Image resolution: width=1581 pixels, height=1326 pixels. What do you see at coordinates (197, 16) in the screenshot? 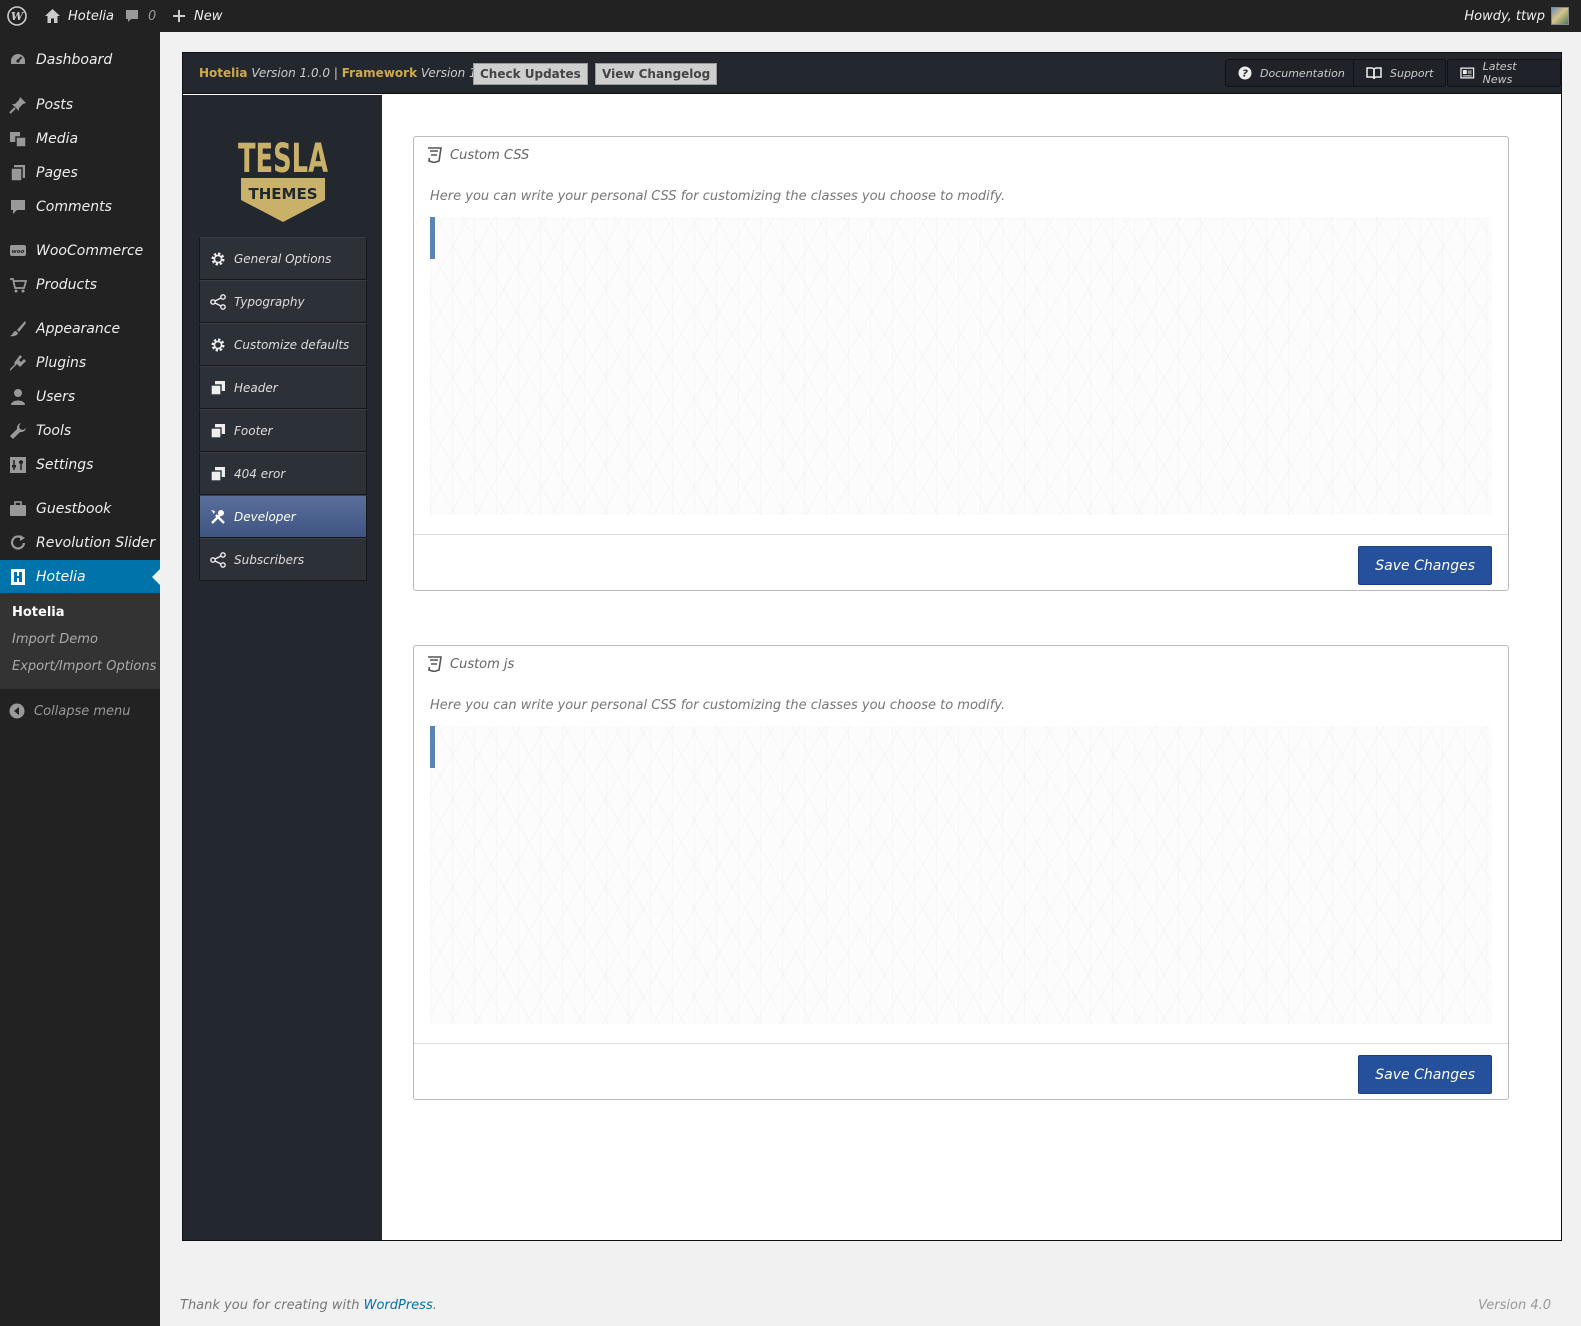
I see `new-content-link: New` at bounding box center [197, 16].